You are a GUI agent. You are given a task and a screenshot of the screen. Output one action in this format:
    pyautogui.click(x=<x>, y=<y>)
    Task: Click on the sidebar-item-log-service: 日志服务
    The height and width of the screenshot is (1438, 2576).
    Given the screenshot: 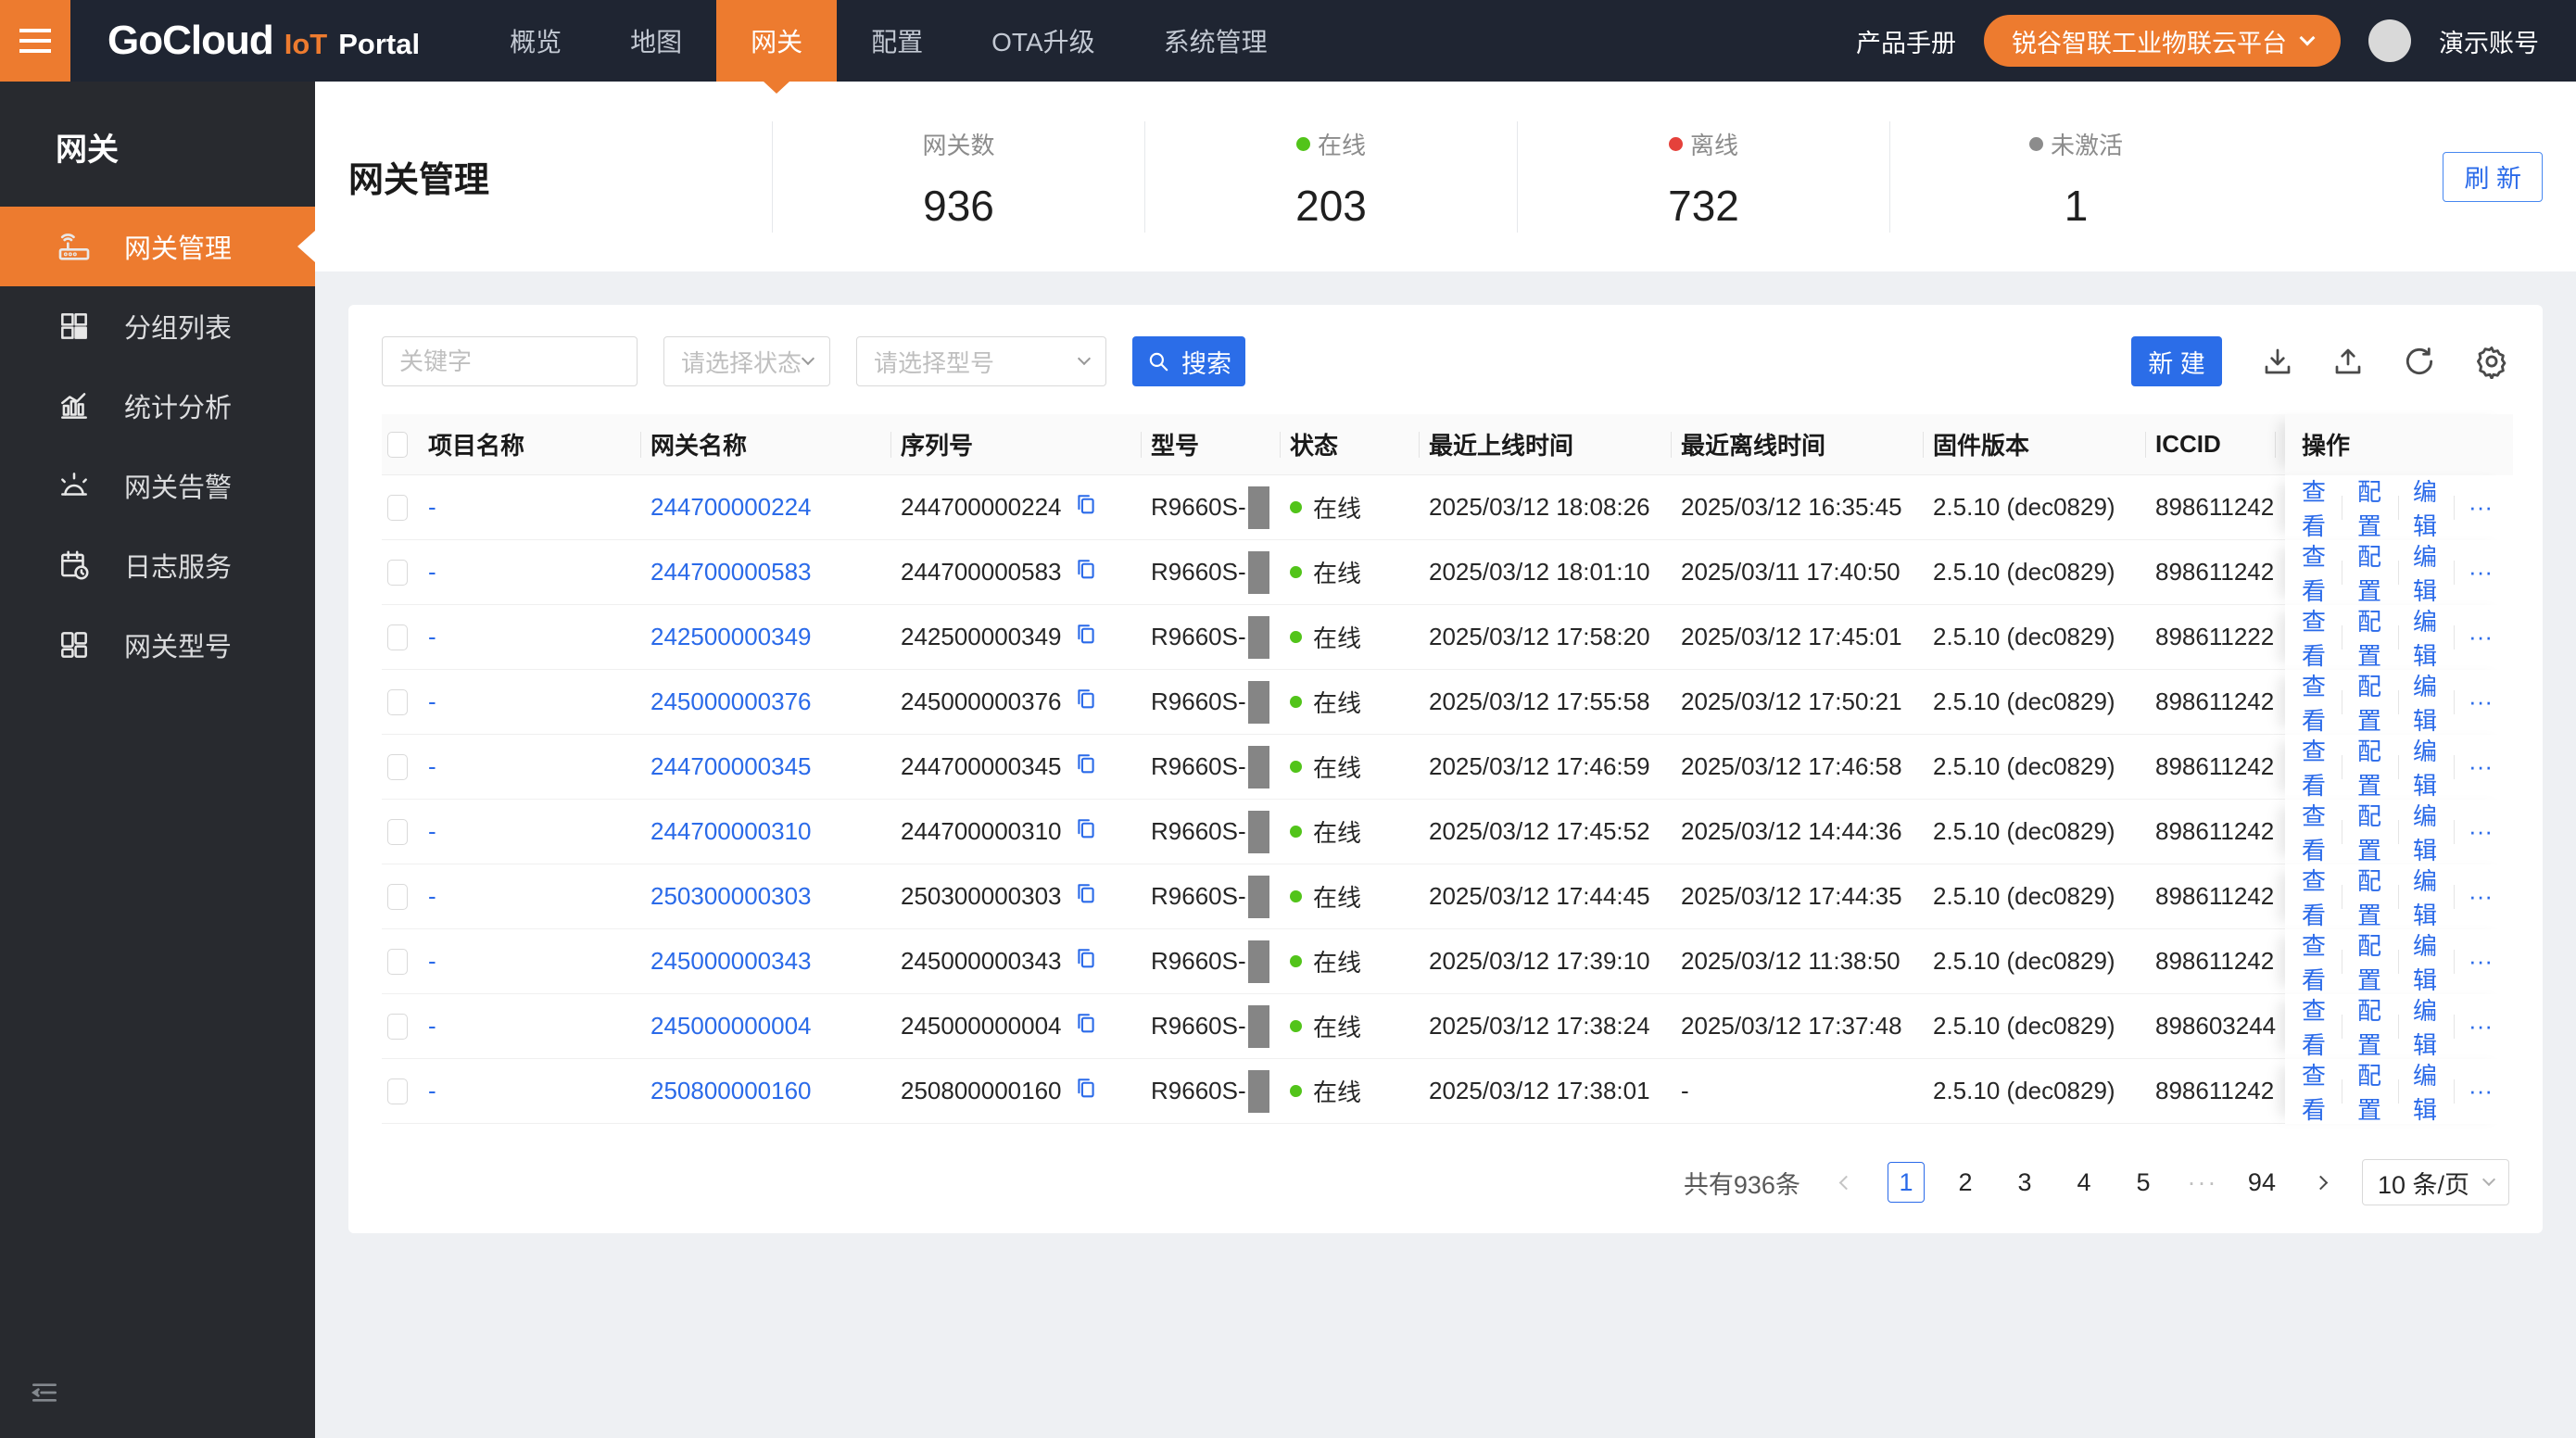 What is the action you would take?
    pyautogui.click(x=157, y=565)
    